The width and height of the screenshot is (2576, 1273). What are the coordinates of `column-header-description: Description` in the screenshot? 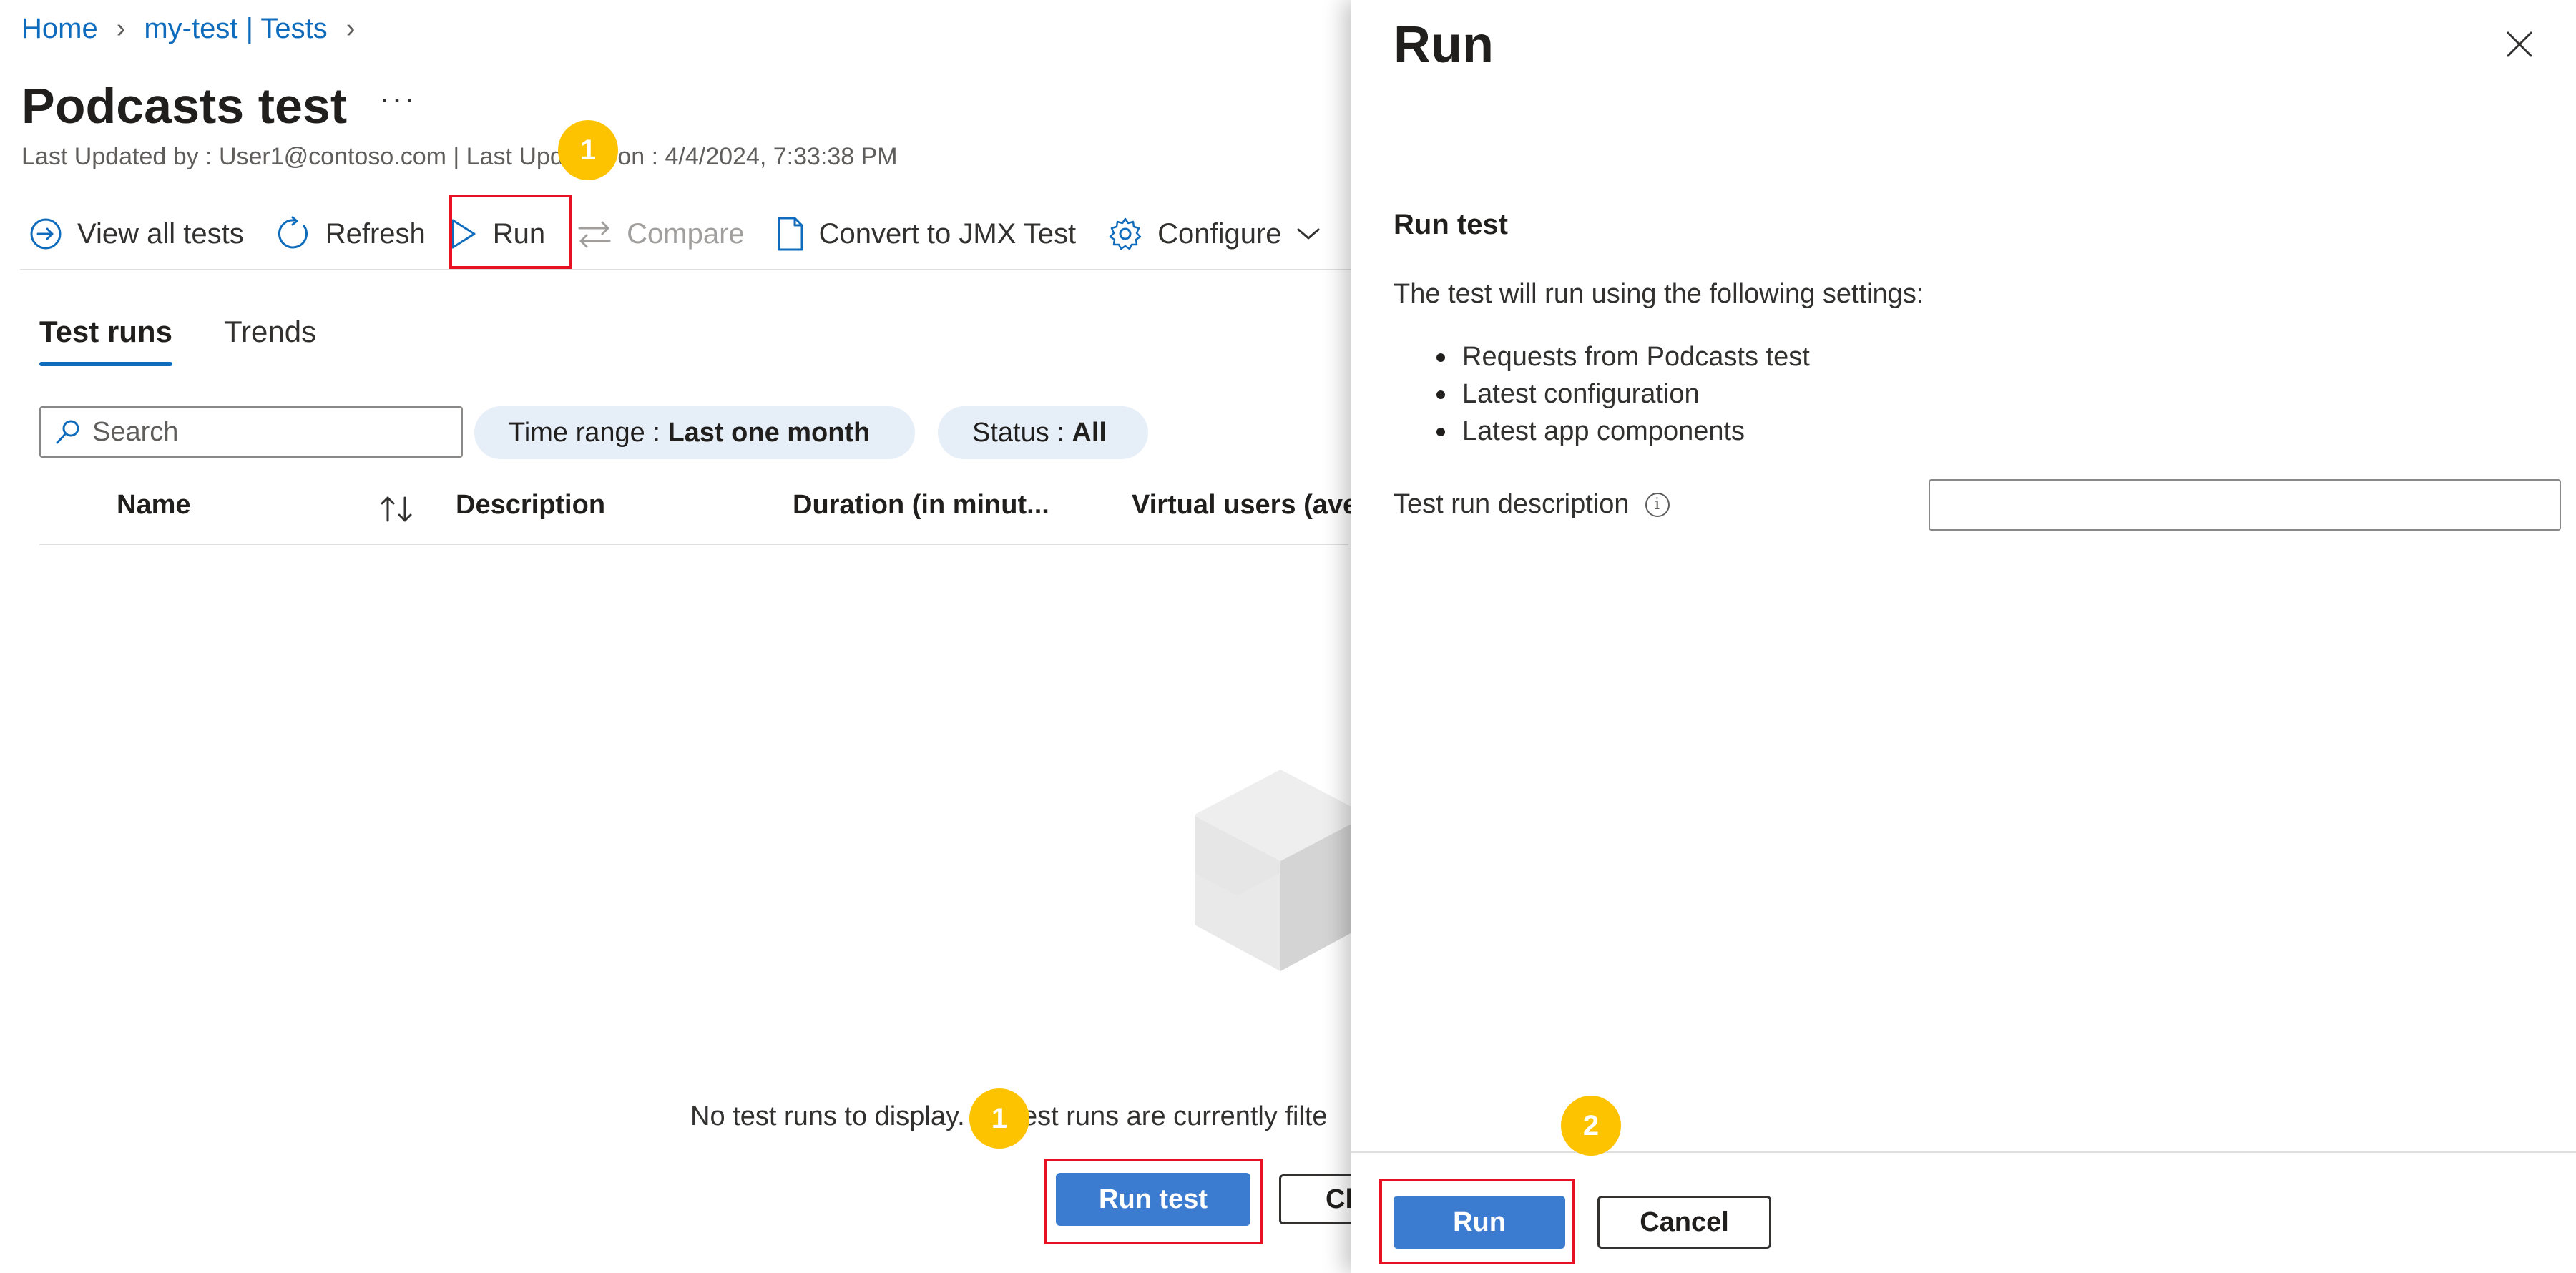 It's located at (530, 505).